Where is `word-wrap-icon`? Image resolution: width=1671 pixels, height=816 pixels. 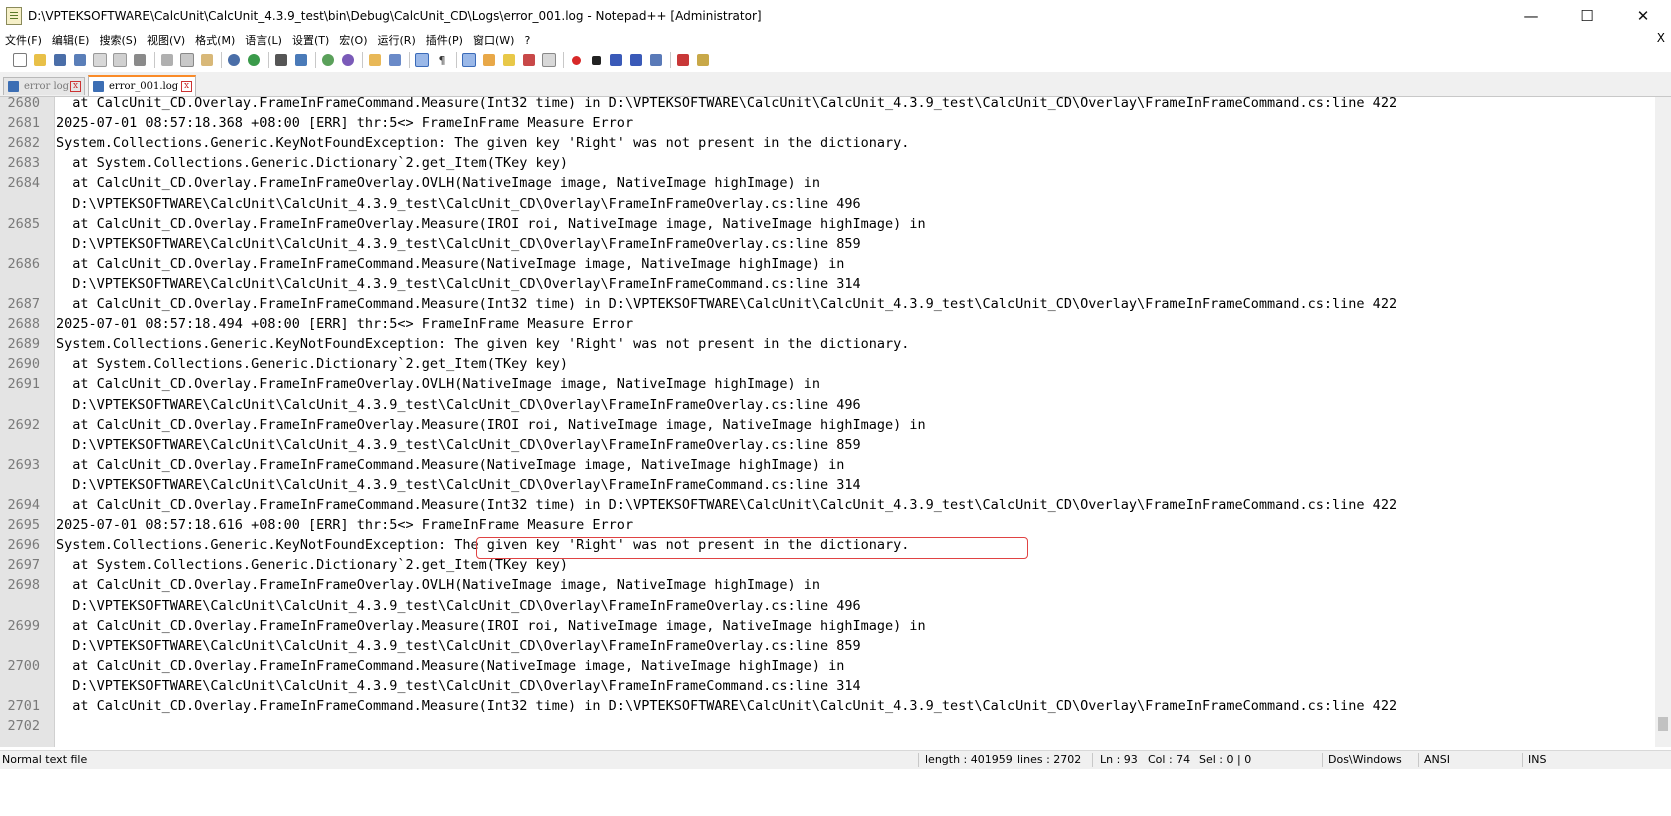 word-wrap-icon is located at coordinates (422, 60).